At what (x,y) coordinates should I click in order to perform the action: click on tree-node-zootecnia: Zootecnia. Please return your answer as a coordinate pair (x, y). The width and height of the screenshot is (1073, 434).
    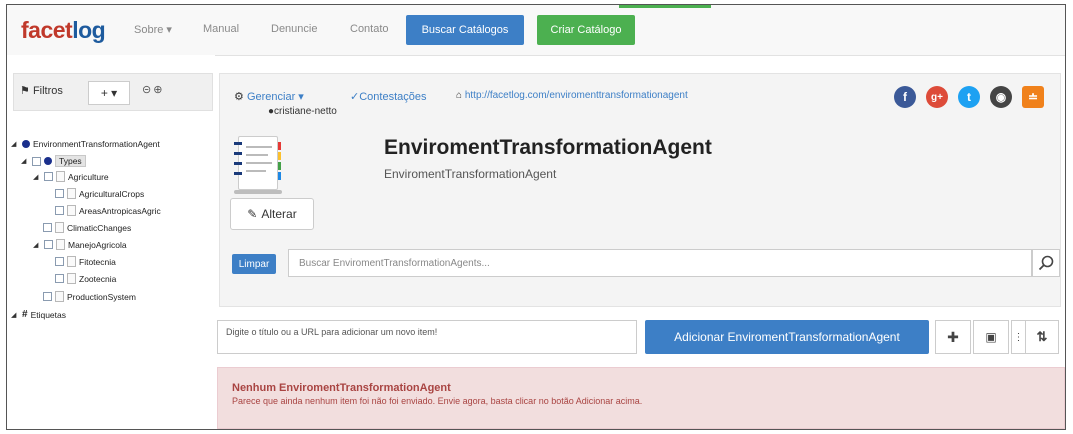
    Looking at the image, I should click on (85, 278).